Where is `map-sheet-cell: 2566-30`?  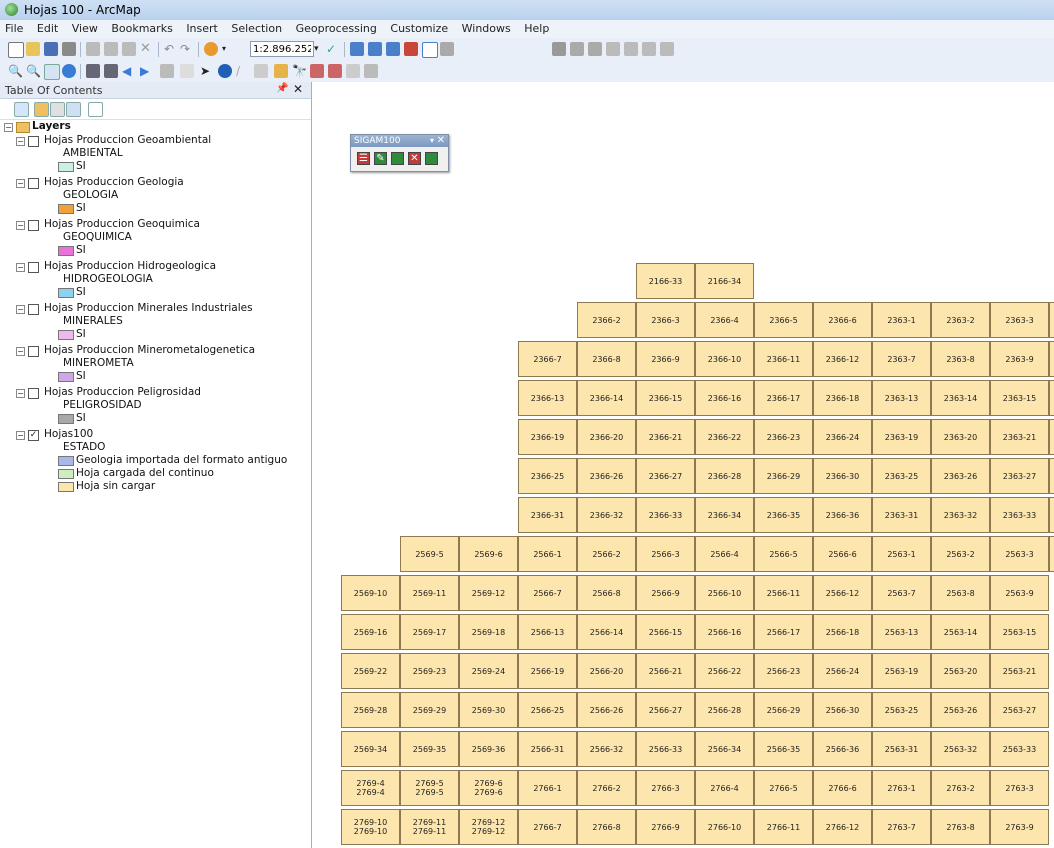 map-sheet-cell: 2566-30 is located at coordinates (842, 710).